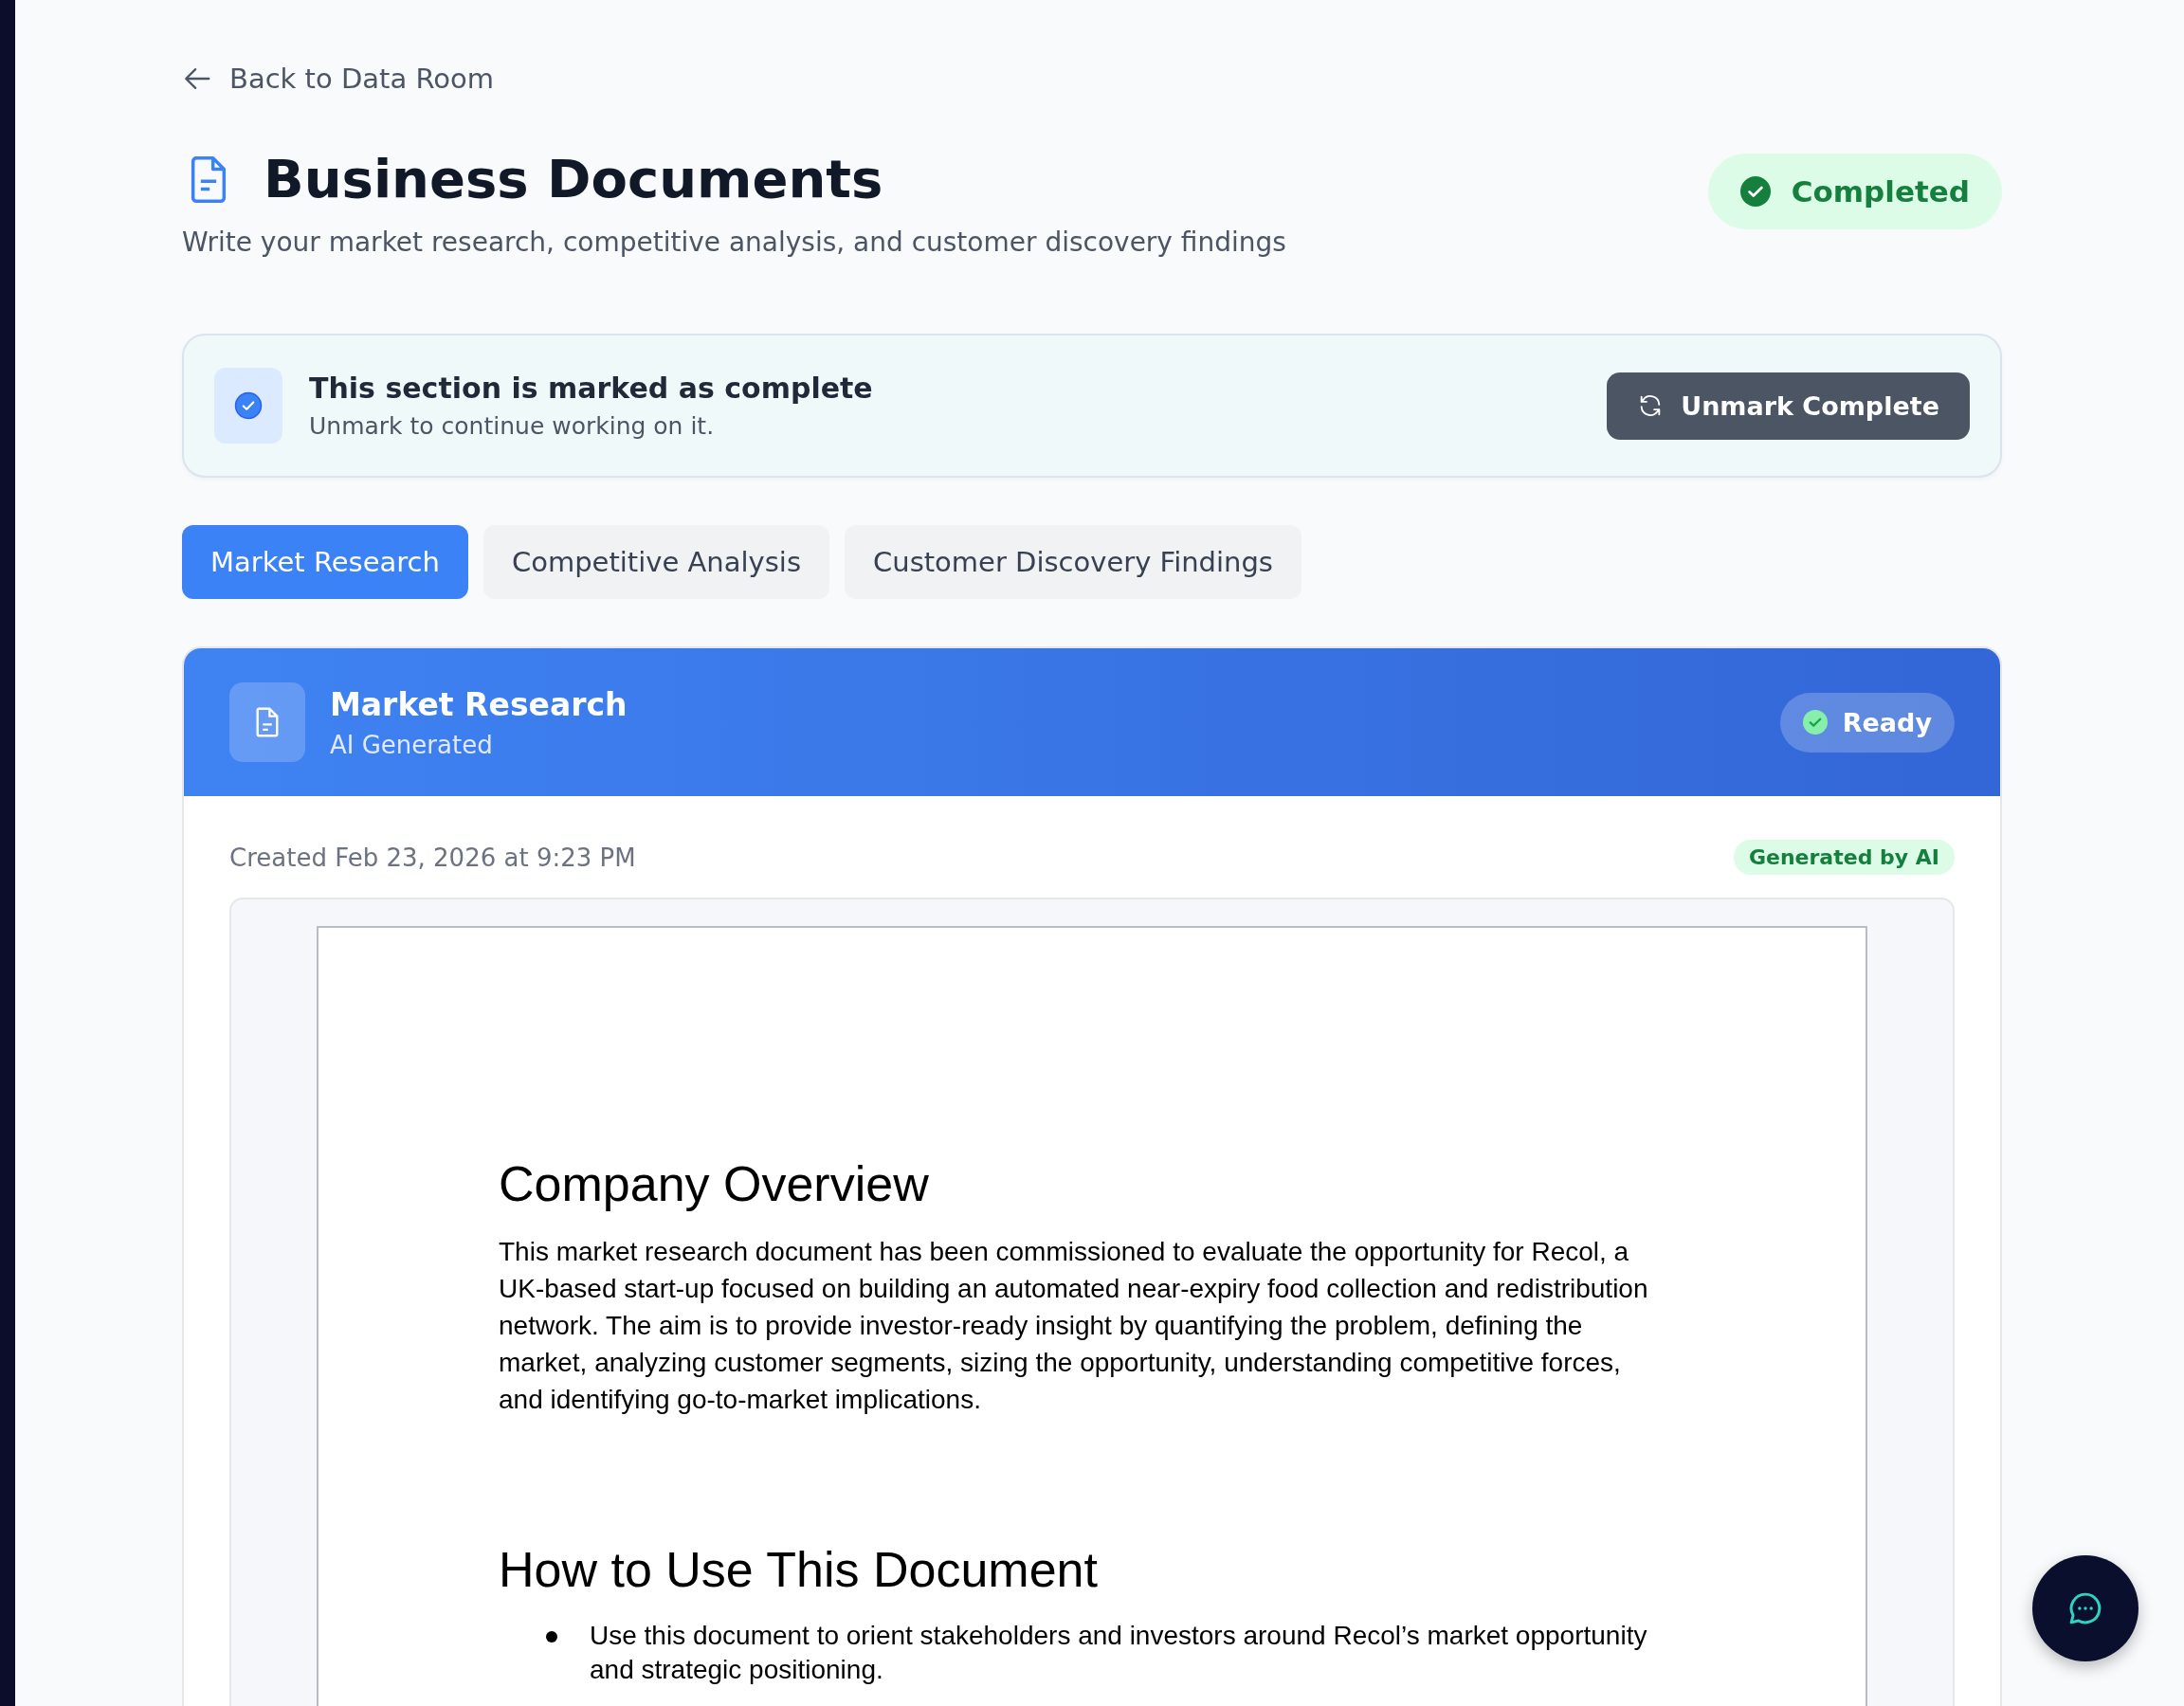 This screenshot has height=1706, width=2184. What do you see at coordinates (1854, 191) in the screenshot?
I see `status-badge: Completed` at bounding box center [1854, 191].